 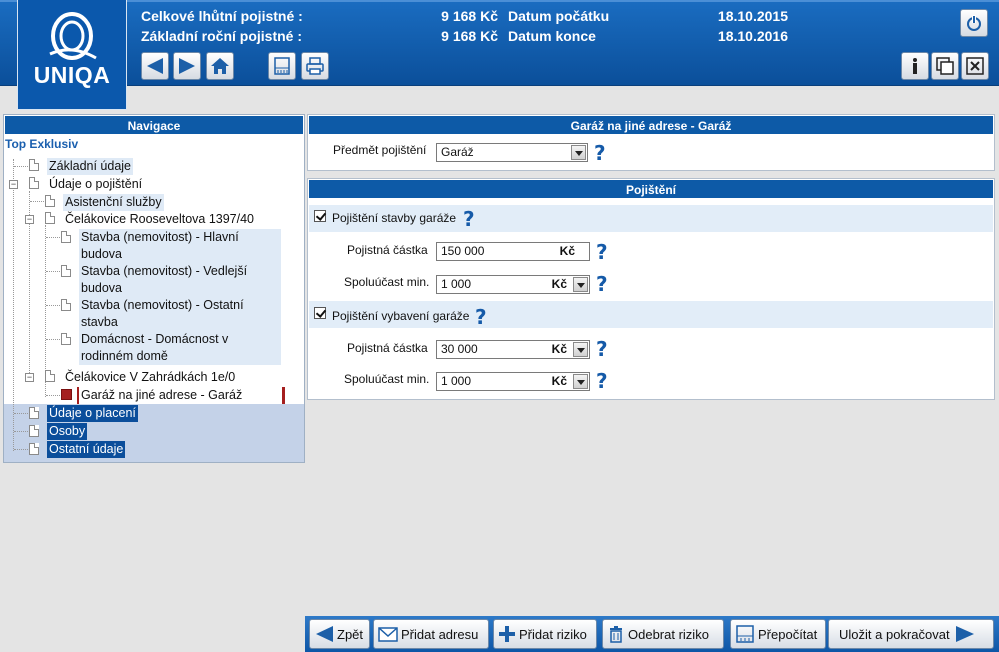 I want to click on product-name: Top Exklusiv, so click(x=154, y=143).